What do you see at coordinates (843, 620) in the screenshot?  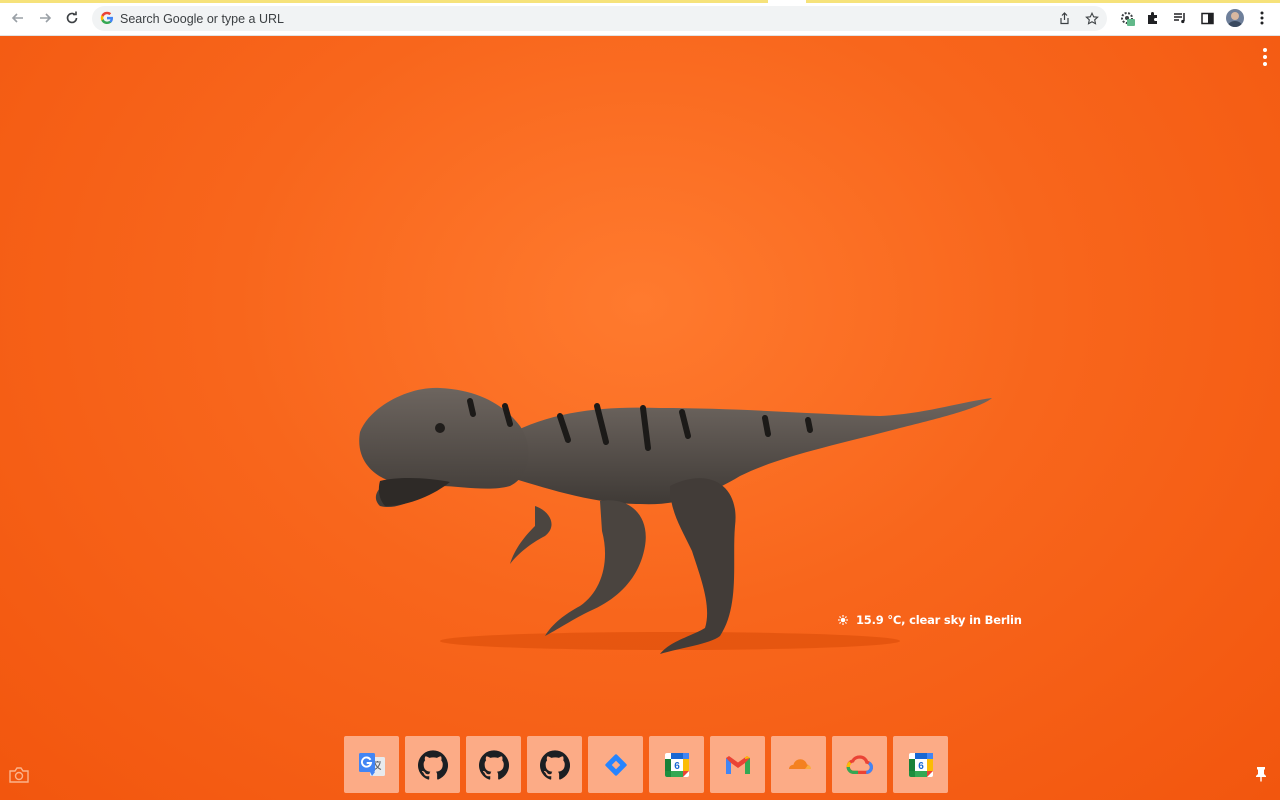 I see `sun-icon` at bounding box center [843, 620].